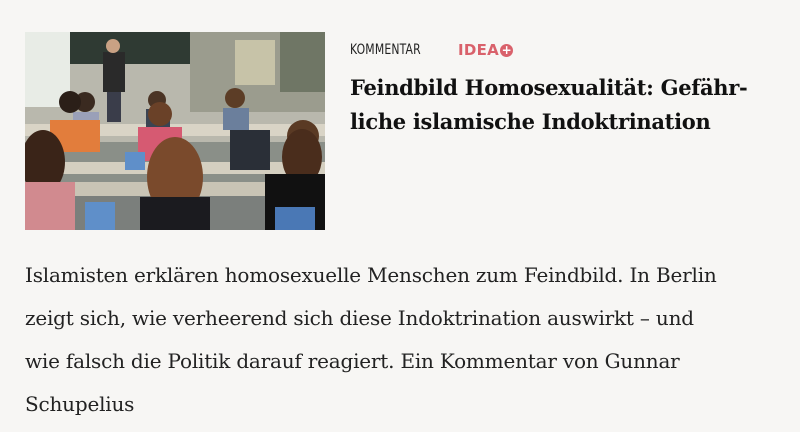  Describe the element at coordinates (432, 50) in the screenshot. I see `article-meta: Kommentar IDEA +` at that location.